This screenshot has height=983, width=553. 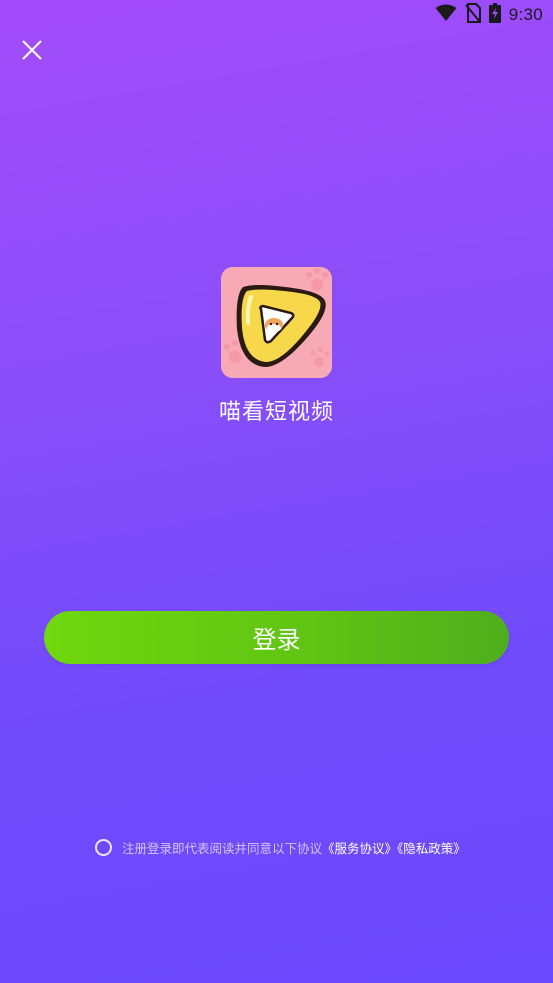 I want to click on close-icon, so click(x=32, y=52).